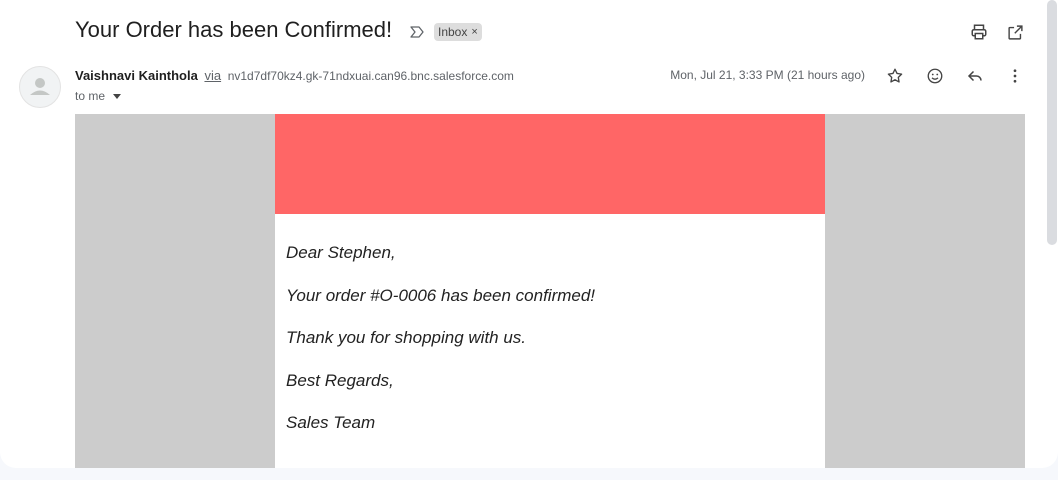 The height and width of the screenshot is (480, 1058). I want to click on chevron-down-icon, so click(117, 96).